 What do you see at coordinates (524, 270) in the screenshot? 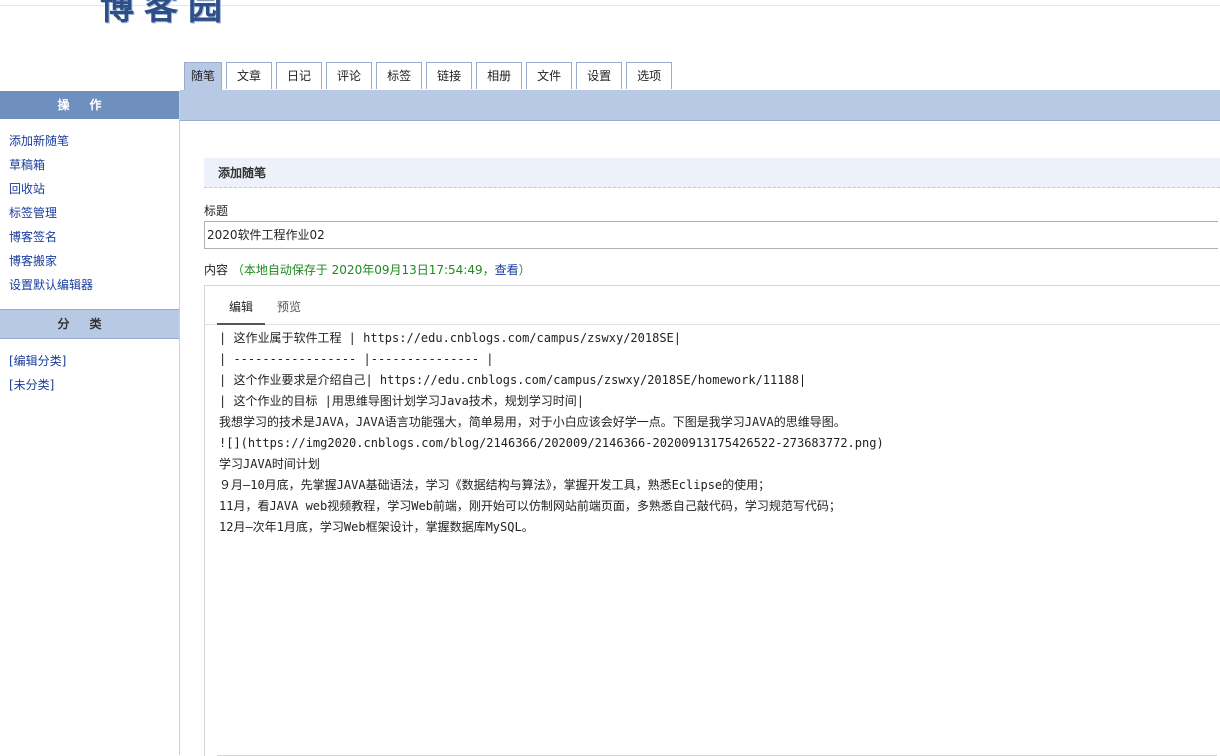
I see `autosave-close: ）` at bounding box center [524, 270].